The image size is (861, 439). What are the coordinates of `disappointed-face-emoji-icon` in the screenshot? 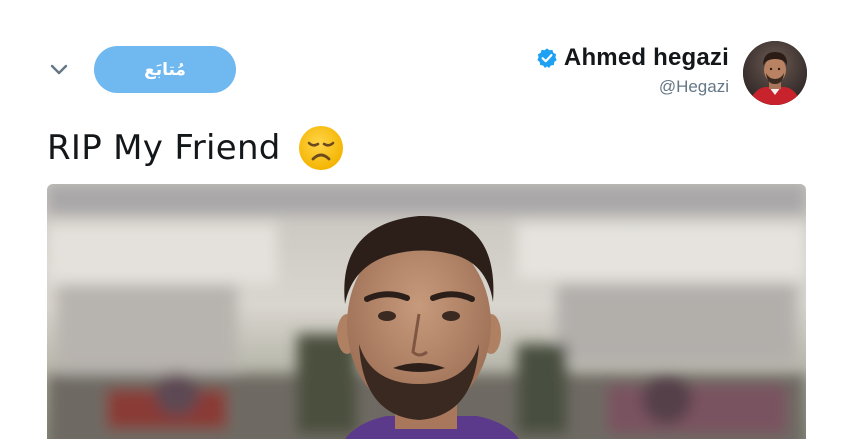 It's located at (320, 148).